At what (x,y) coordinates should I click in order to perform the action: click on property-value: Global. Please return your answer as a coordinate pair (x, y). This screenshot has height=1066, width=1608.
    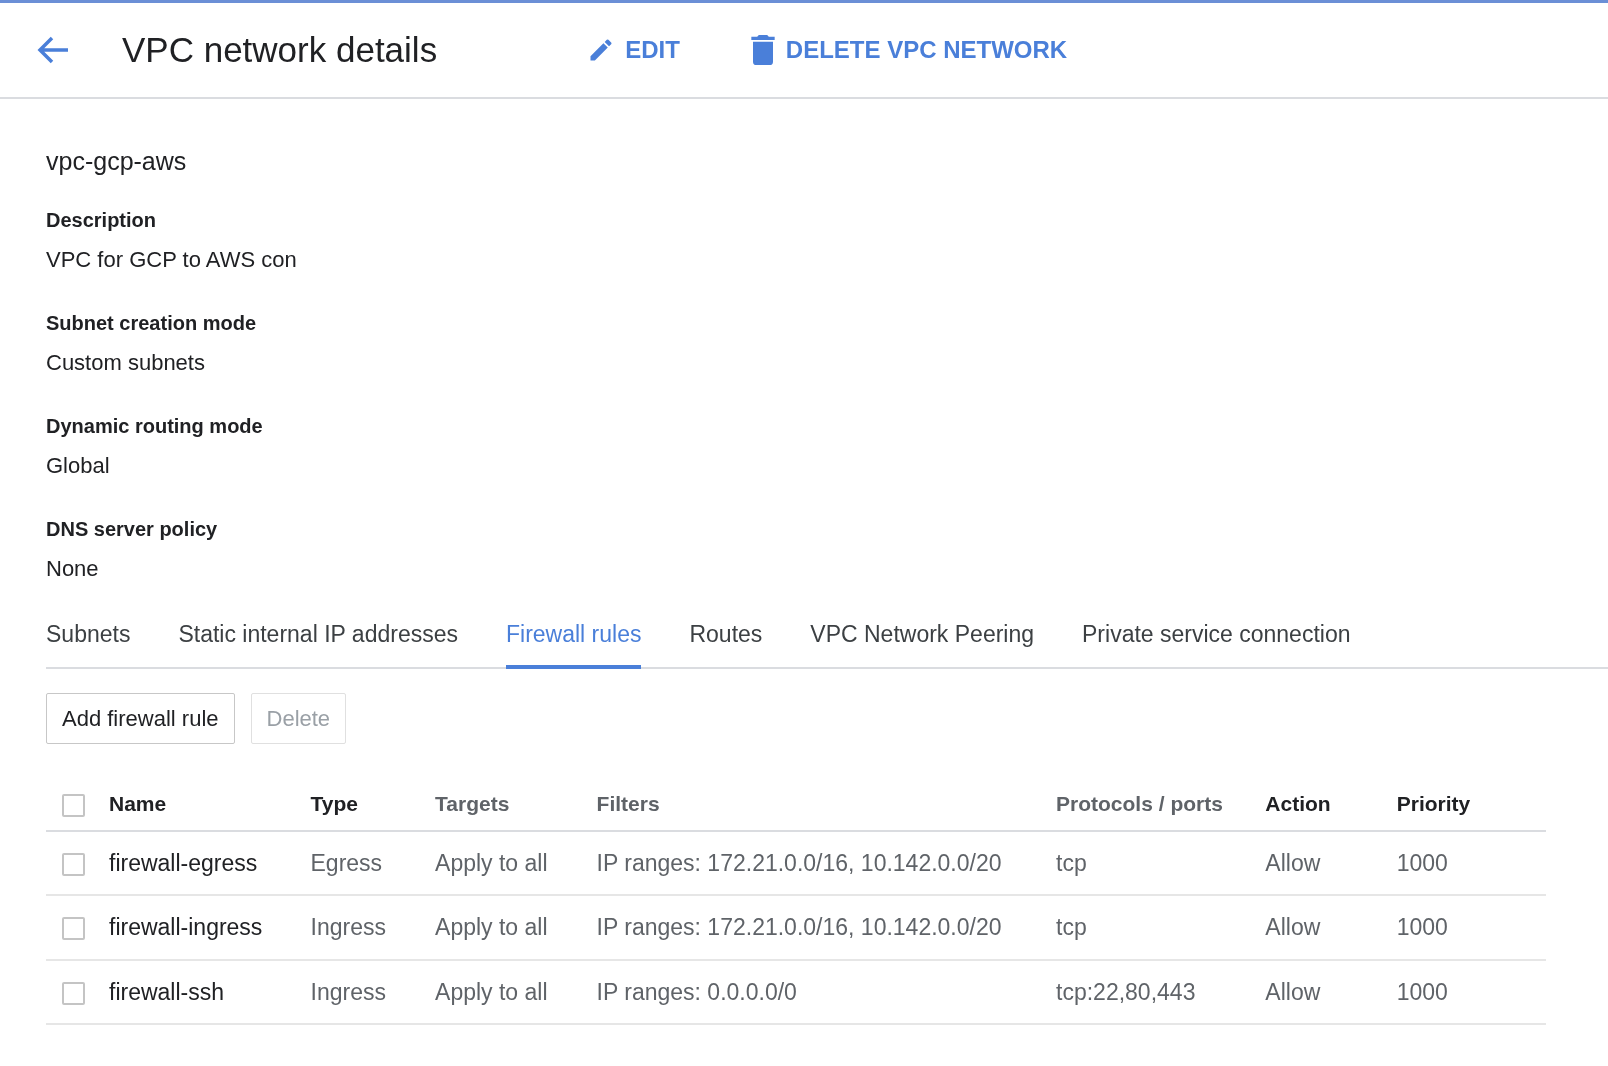
    Looking at the image, I should click on (78, 465).